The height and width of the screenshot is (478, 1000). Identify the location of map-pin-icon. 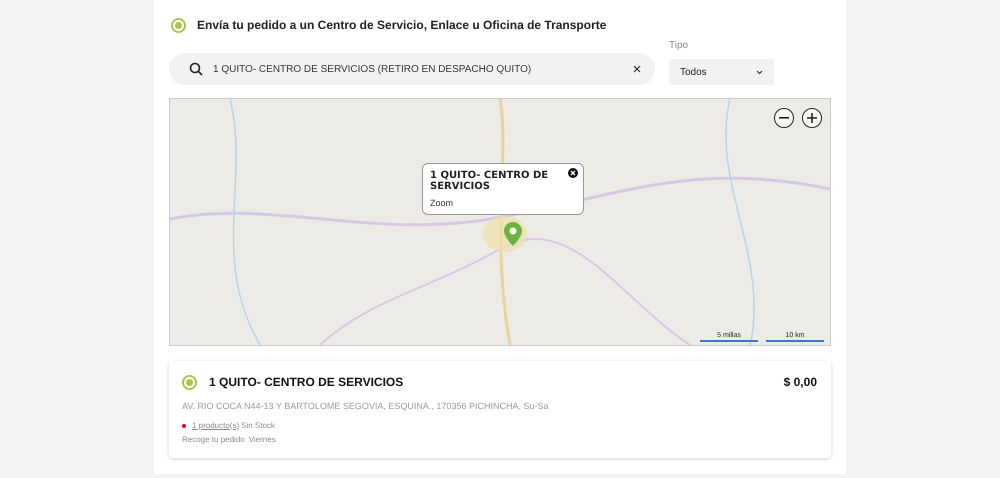
(513, 234).